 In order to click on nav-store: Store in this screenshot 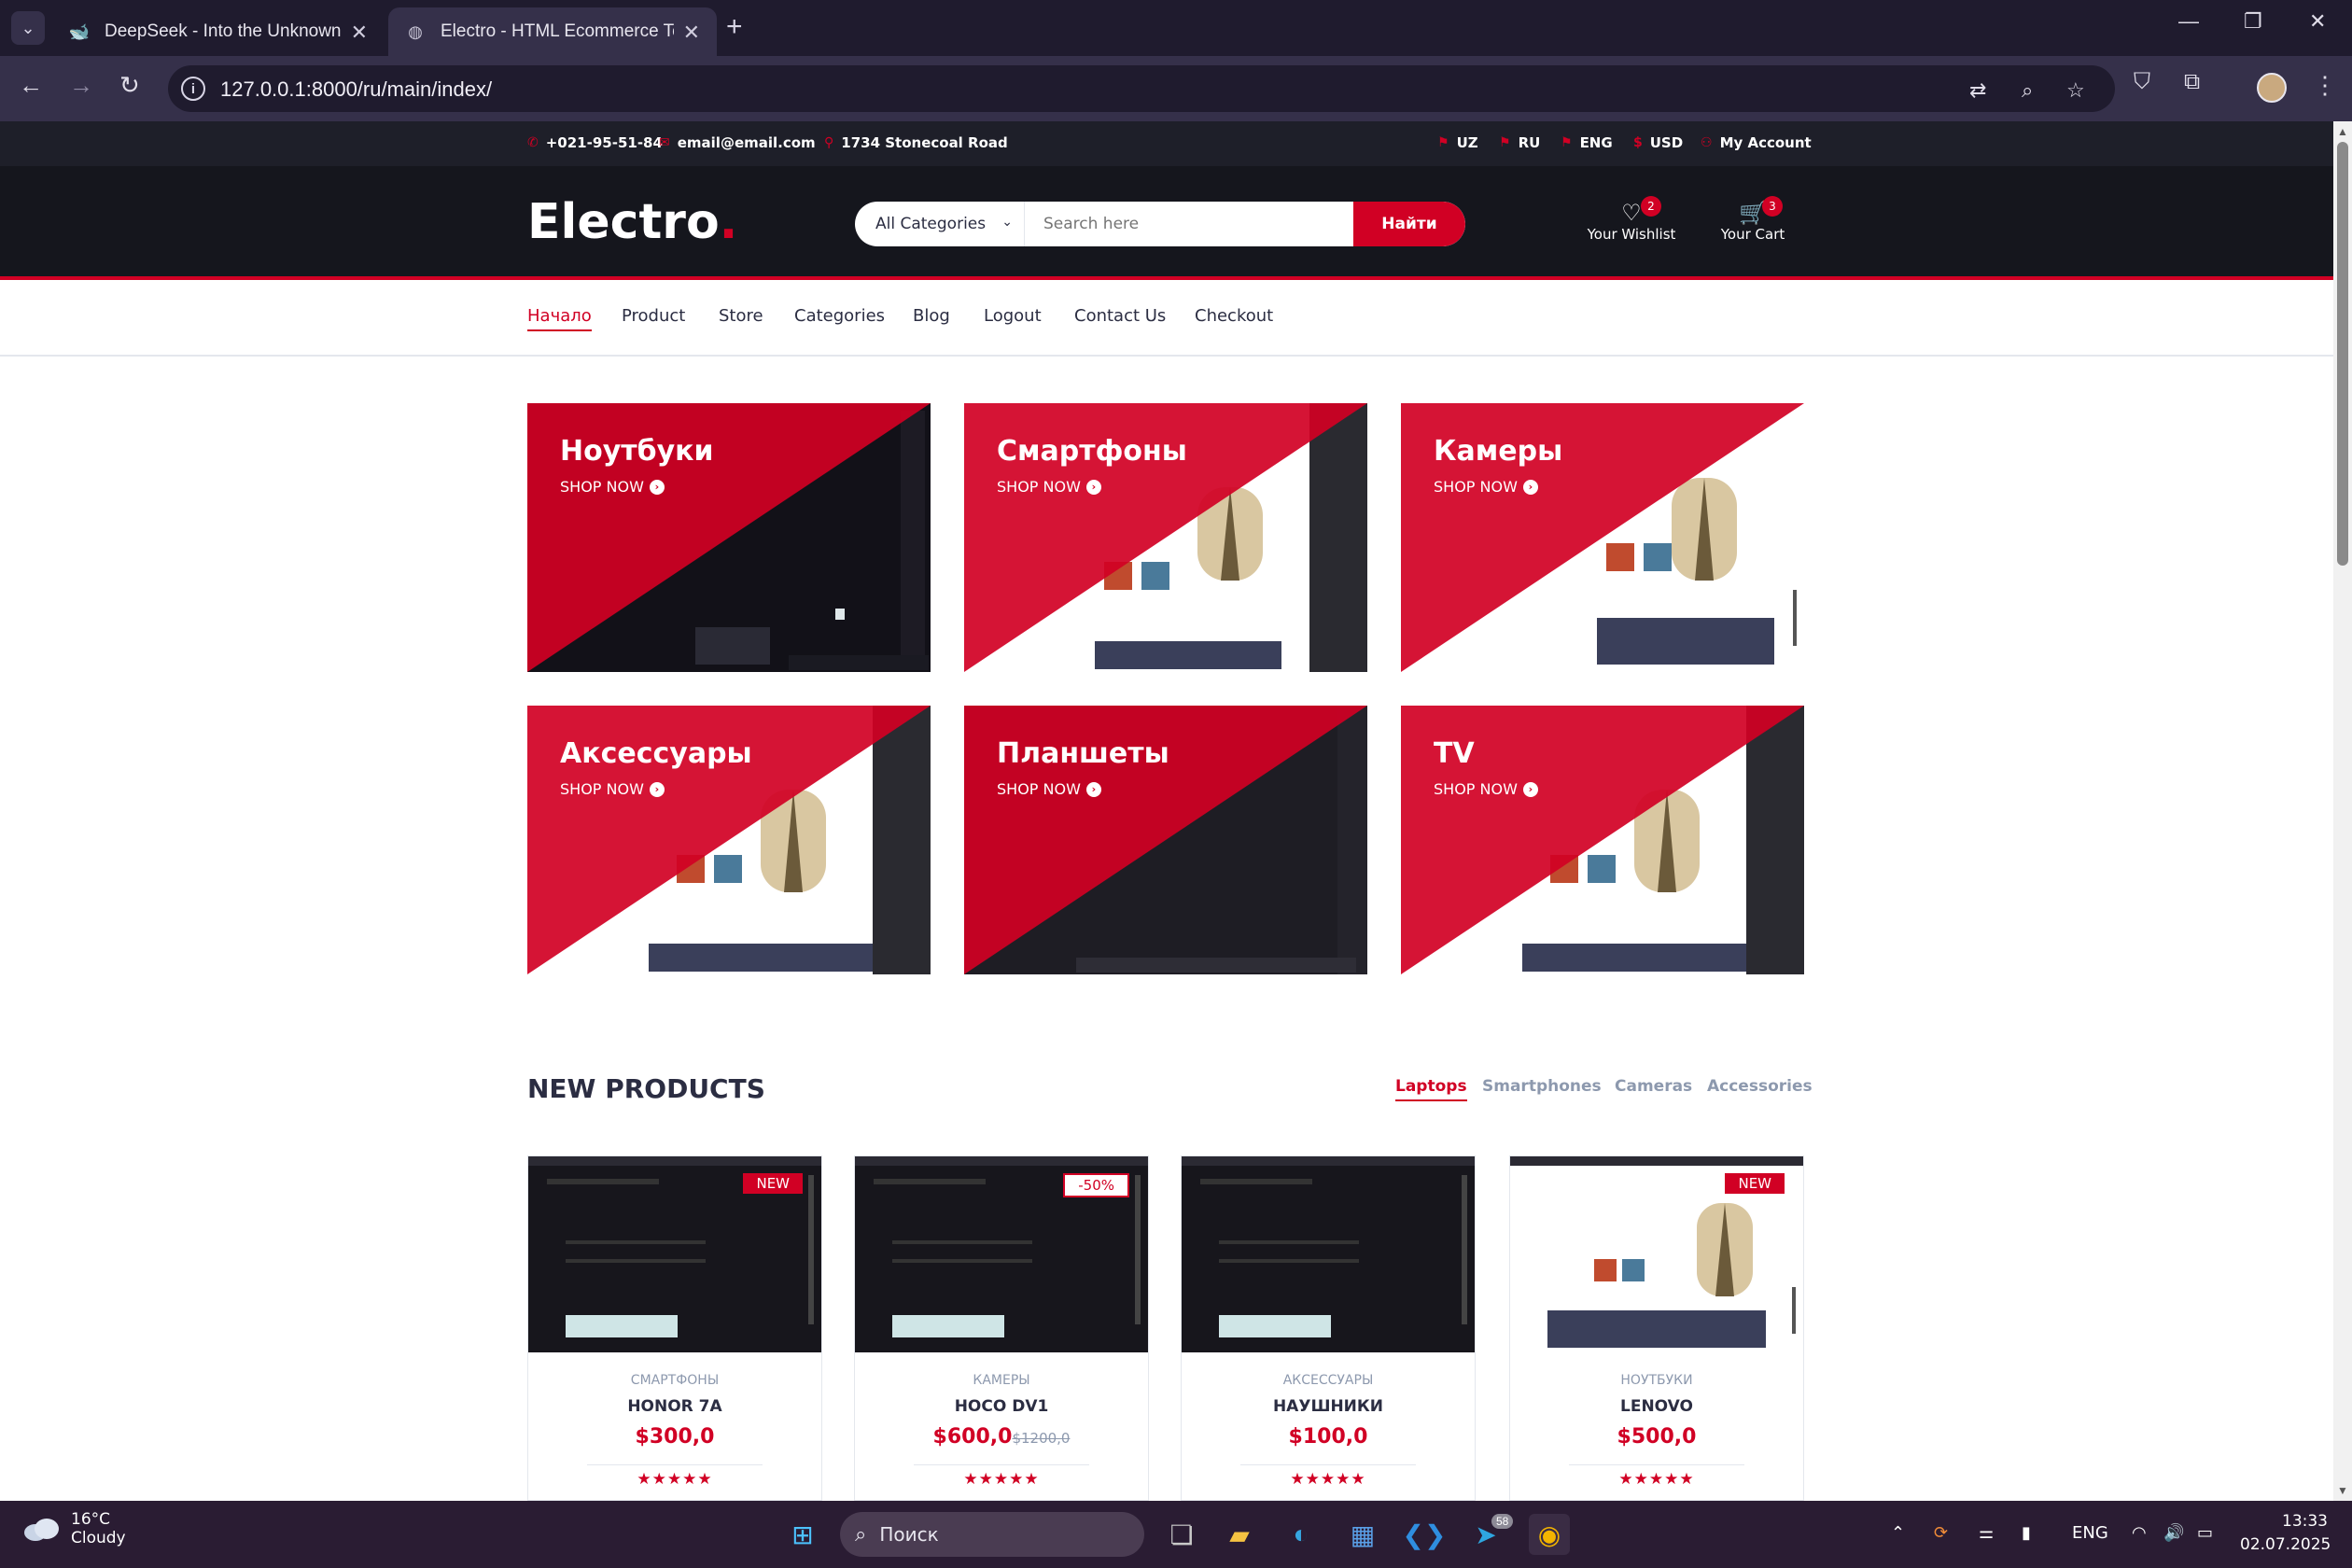, I will do `click(741, 316)`.